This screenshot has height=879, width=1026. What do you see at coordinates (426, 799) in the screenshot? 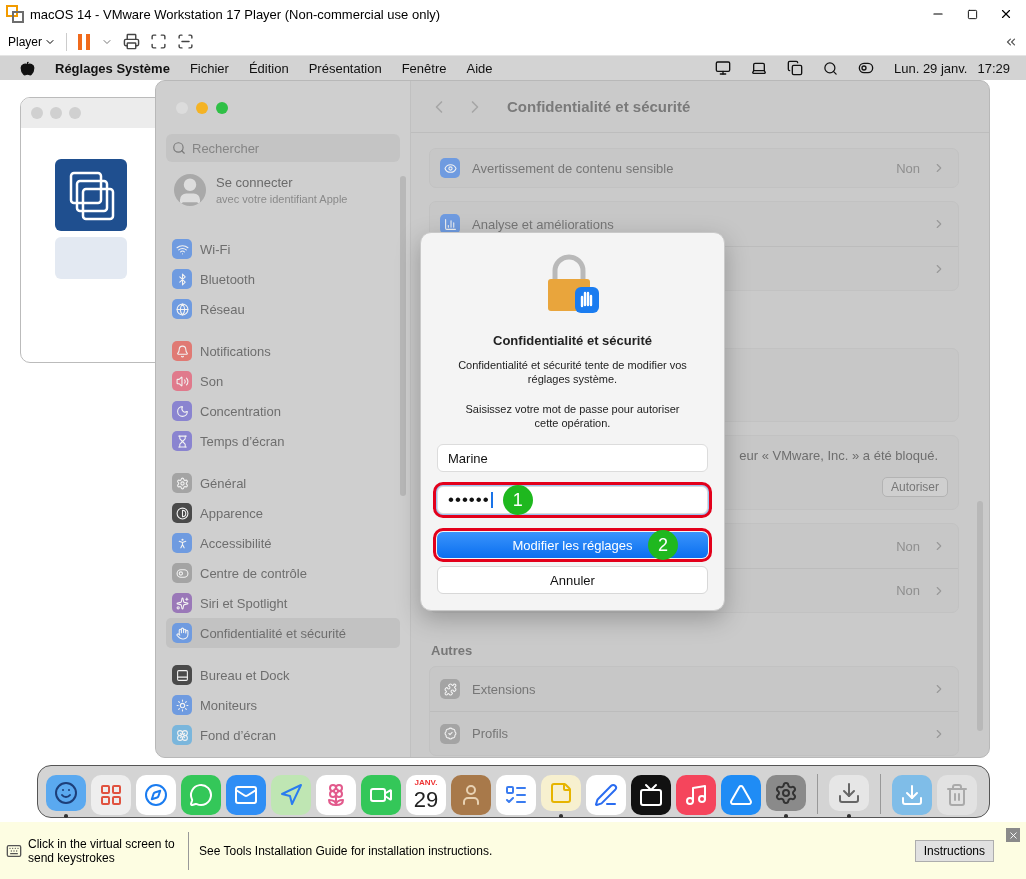
I see `calendar-day: 29` at bounding box center [426, 799].